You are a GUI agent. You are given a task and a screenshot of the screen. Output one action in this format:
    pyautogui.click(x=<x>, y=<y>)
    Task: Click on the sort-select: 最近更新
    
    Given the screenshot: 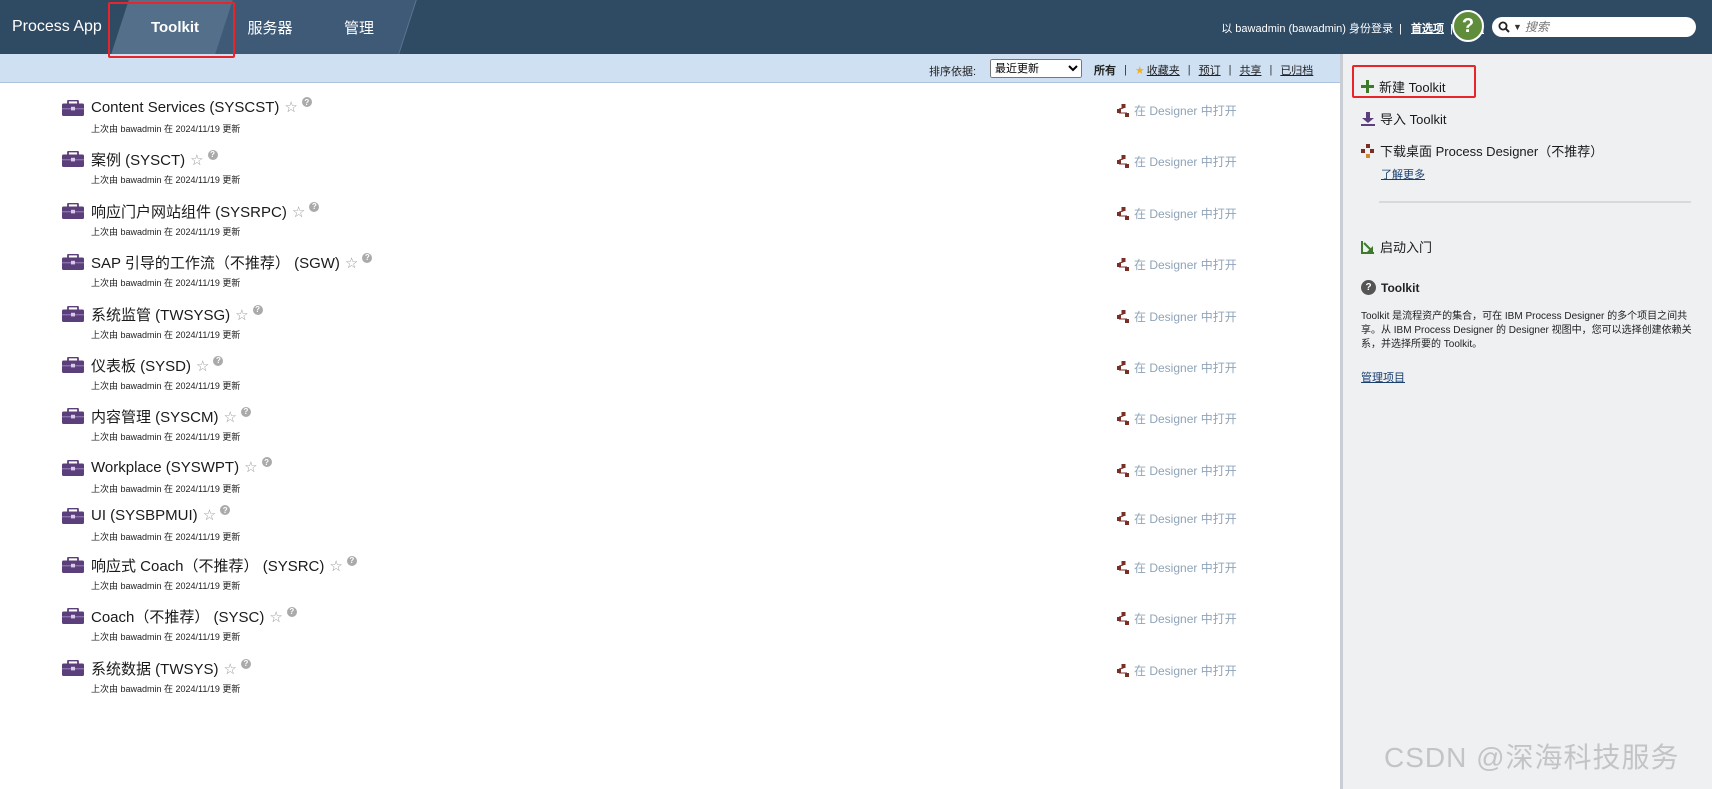 What is the action you would take?
    pyautogui.click(x=1036, y=68)
    